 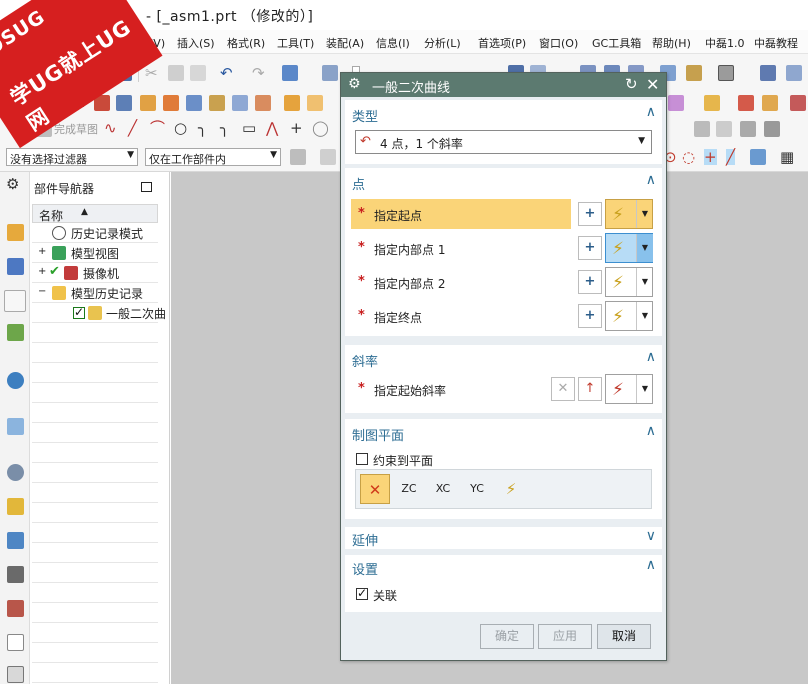 What do you see at coordinates (676, 103) in the screenshot?
I see `assembly-icon` at bounding box center [676, 103].